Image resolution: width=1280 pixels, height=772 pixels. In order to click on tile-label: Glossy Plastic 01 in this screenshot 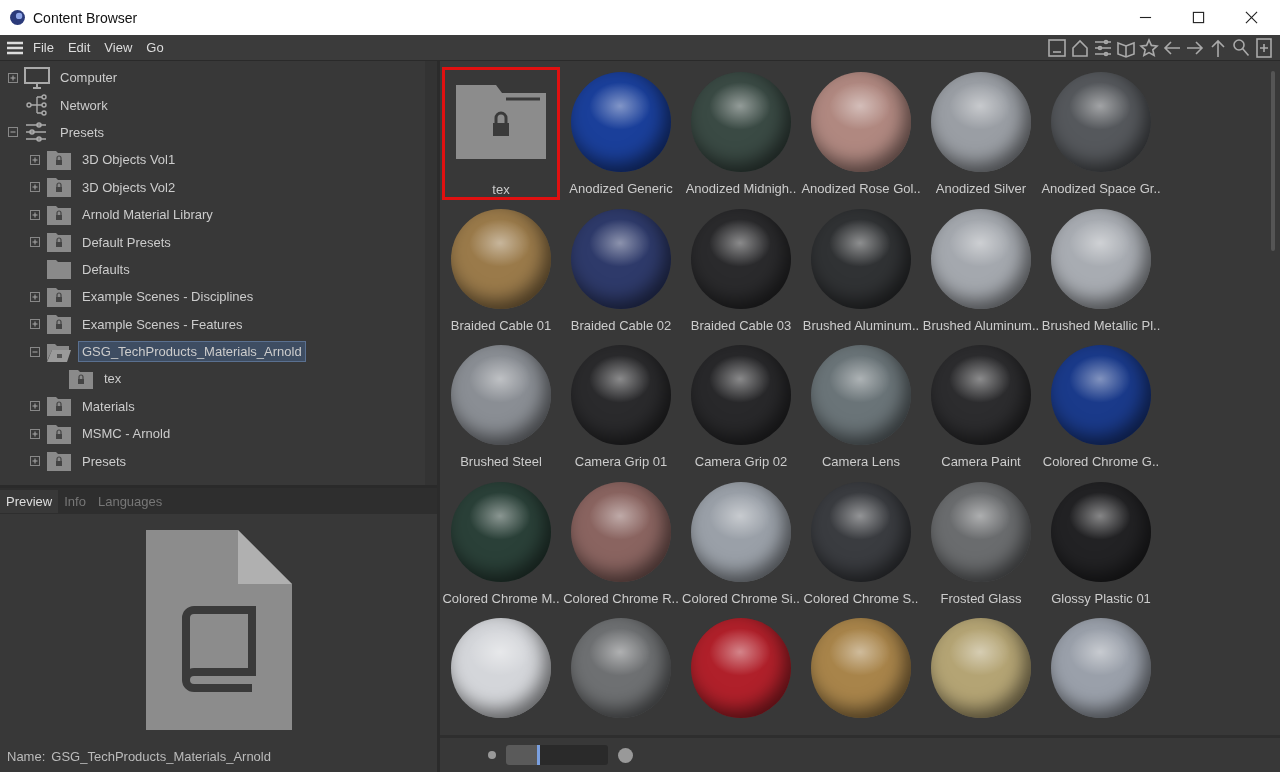, I will do `click(1101, 598)`.